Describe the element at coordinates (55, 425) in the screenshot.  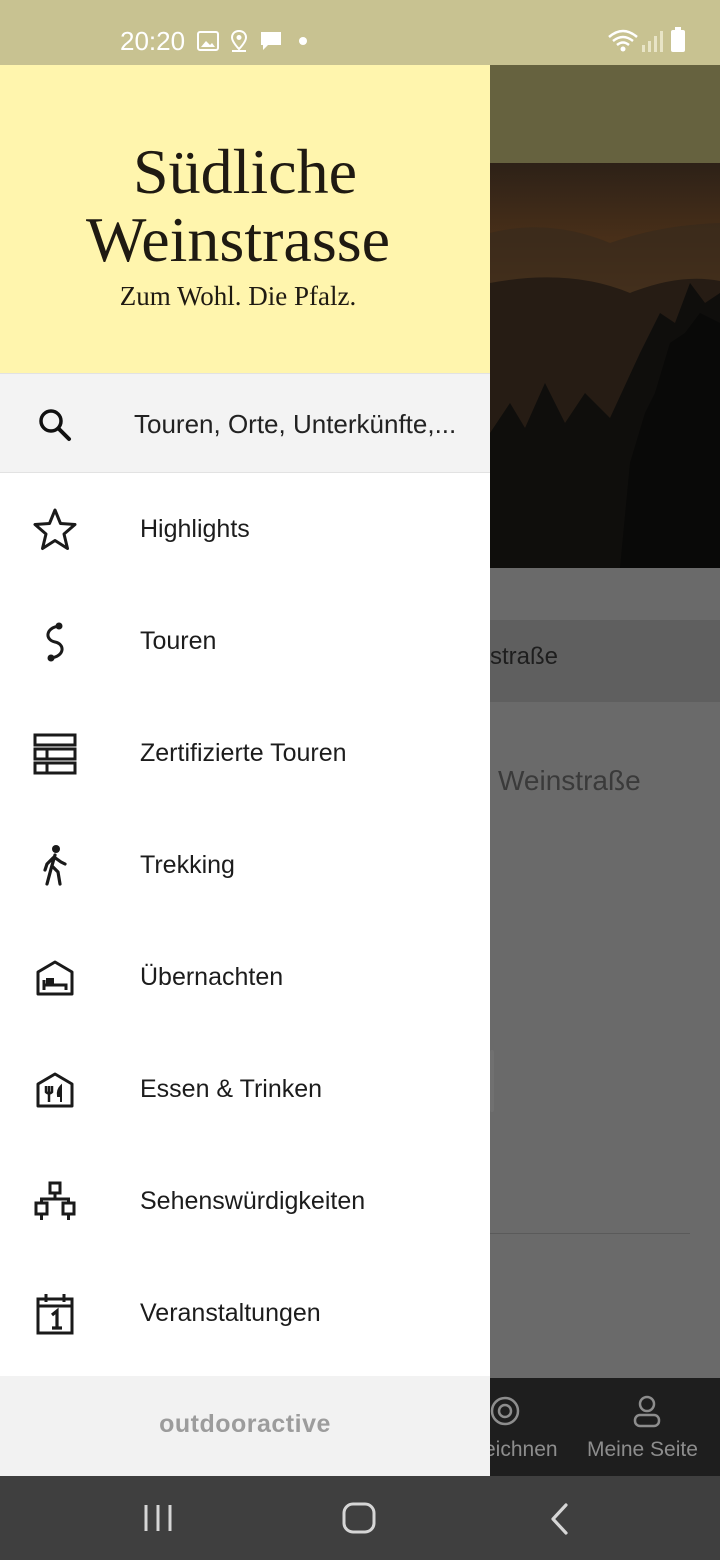
I see `search-icon` at that location.